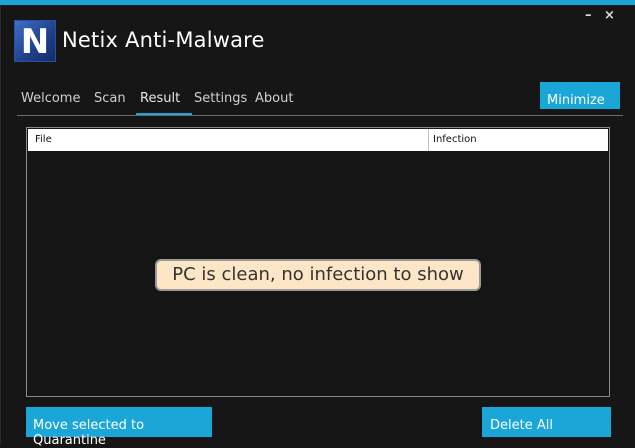 This screenshot has height=448, width=635. What do you see at coordinates (163, 40) in the screenshot?
I see `app-title: Netix Anti-Malware` at bounding box center [163, 40].